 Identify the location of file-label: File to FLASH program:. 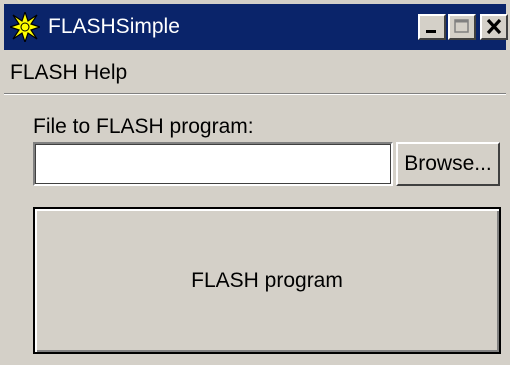
(143, 126).